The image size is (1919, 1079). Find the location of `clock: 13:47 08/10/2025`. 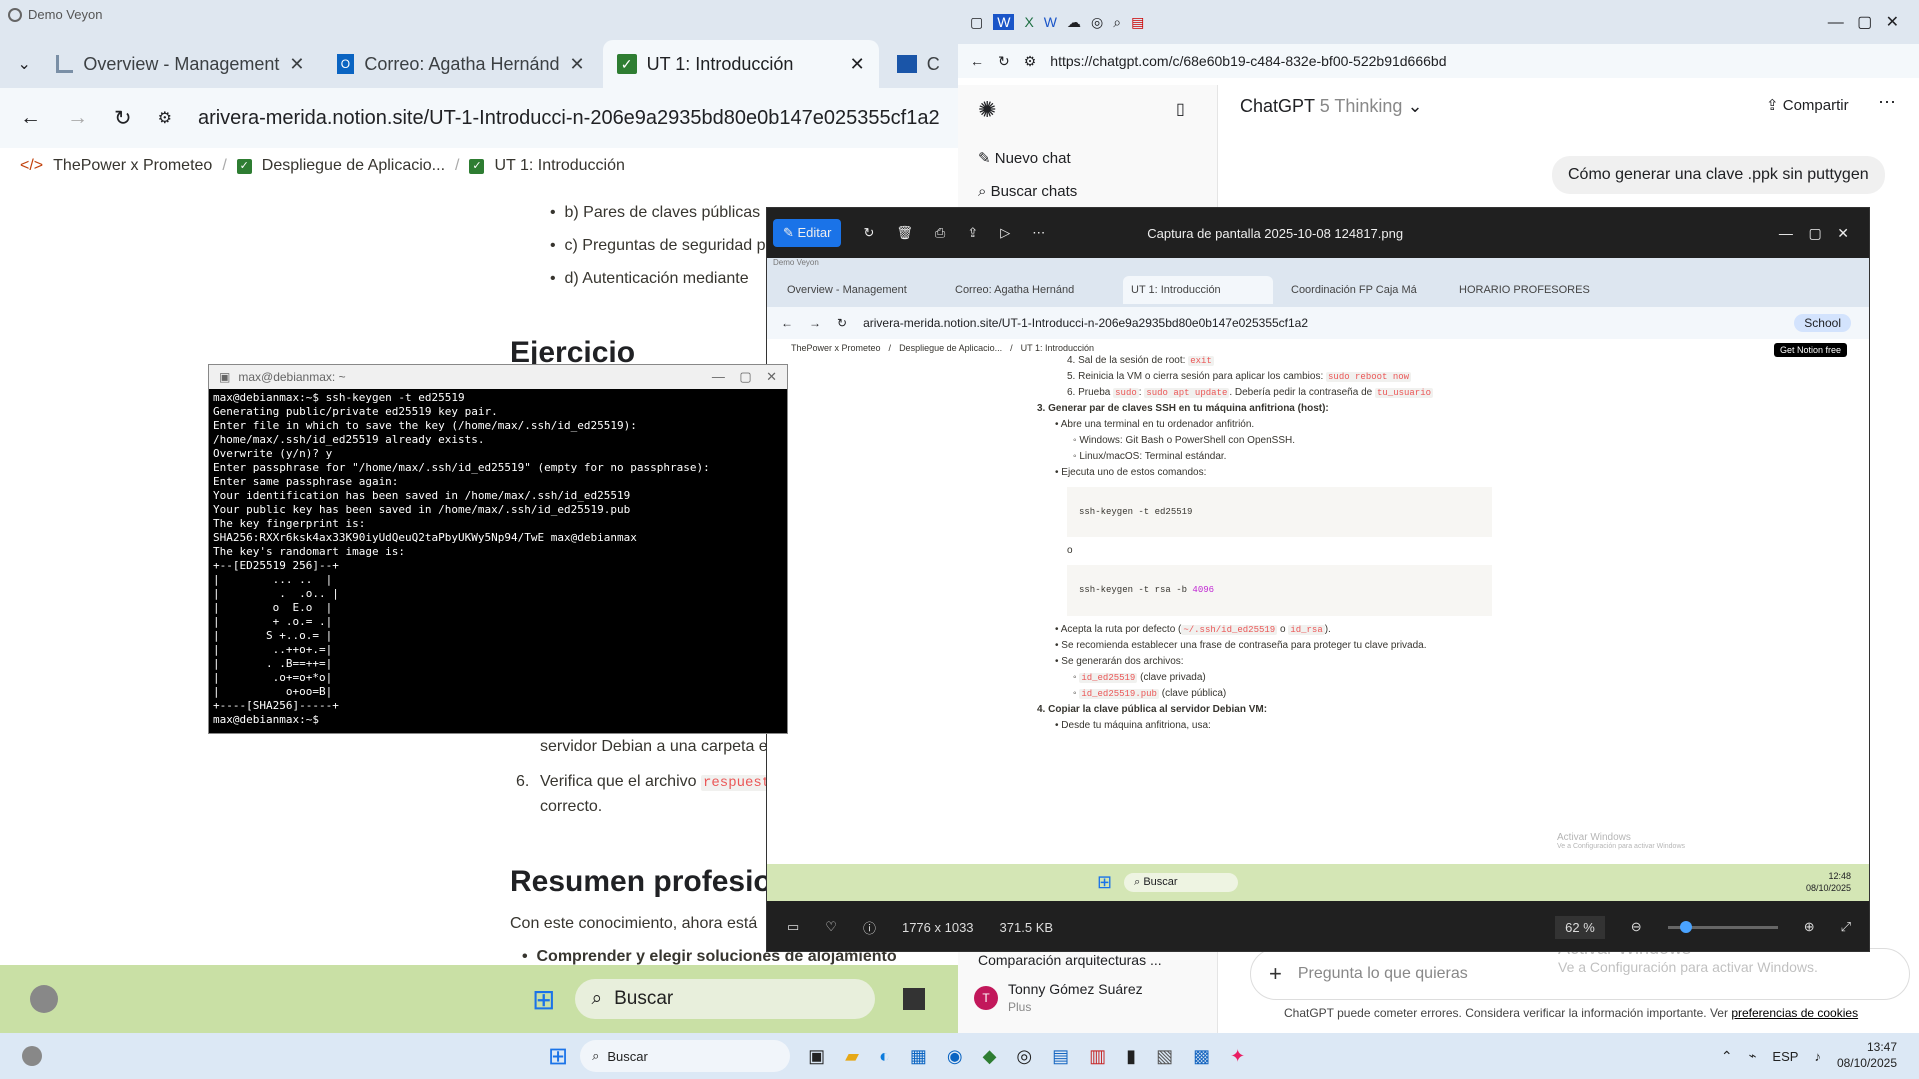

clock: 13:47 08/10/2025 is located at coordinates (1867, 1055).